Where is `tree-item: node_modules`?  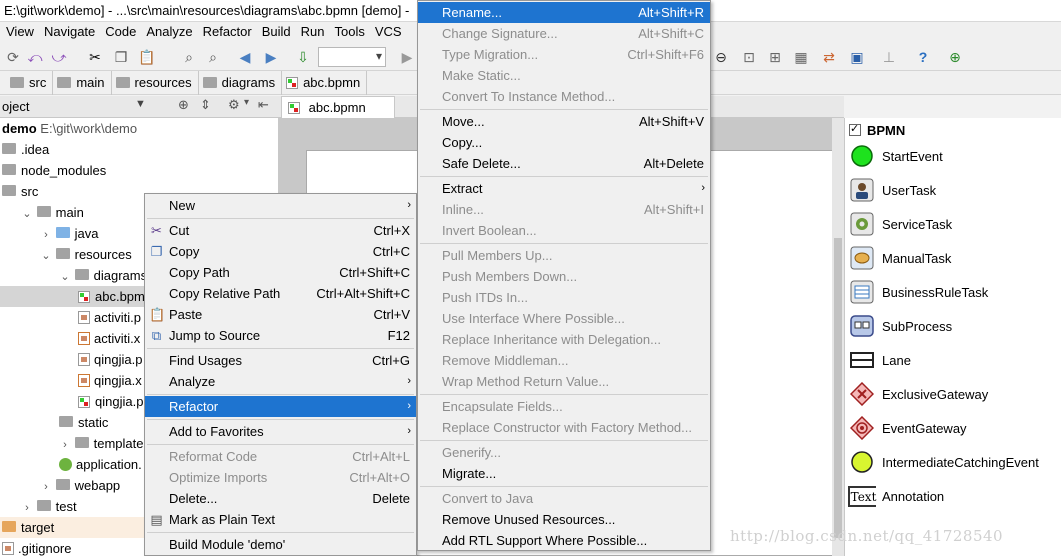 tree-item: node_modules is located at coordinates (139, 170).